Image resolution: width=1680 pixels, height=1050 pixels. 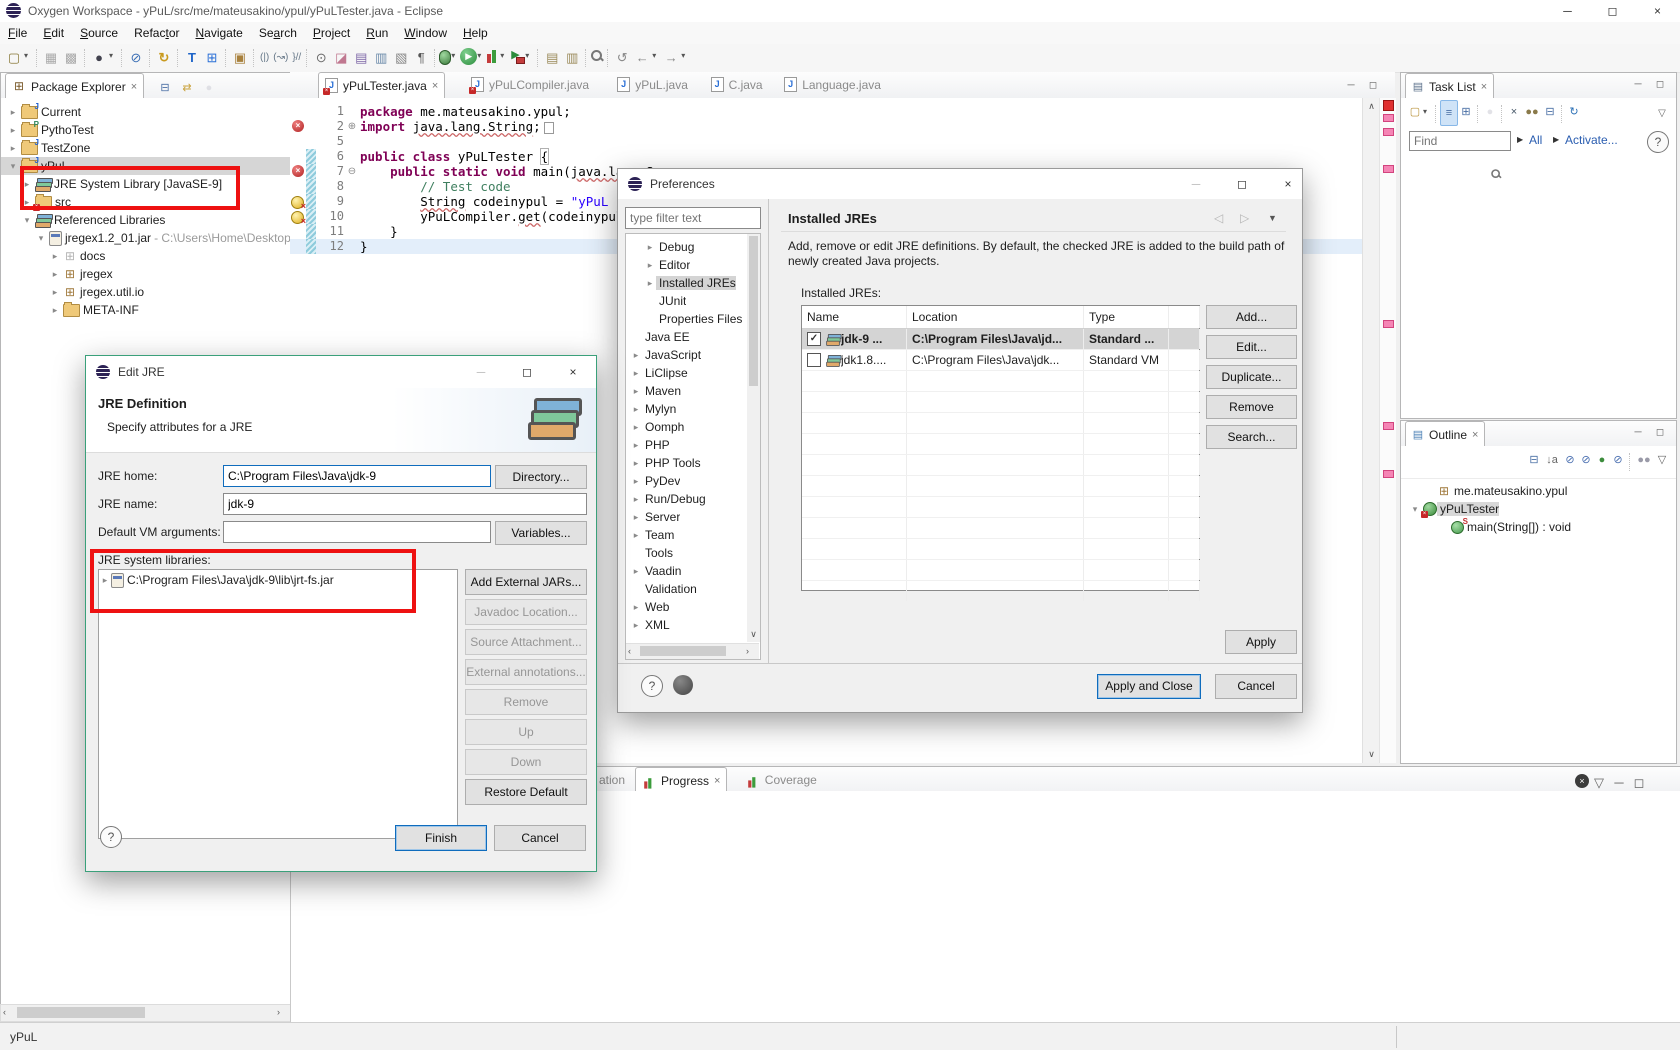 What do you see at coordinates (1218, 218) in the screenshot?
I see `back-icon: ◁` at bounding box center [1218, 218].